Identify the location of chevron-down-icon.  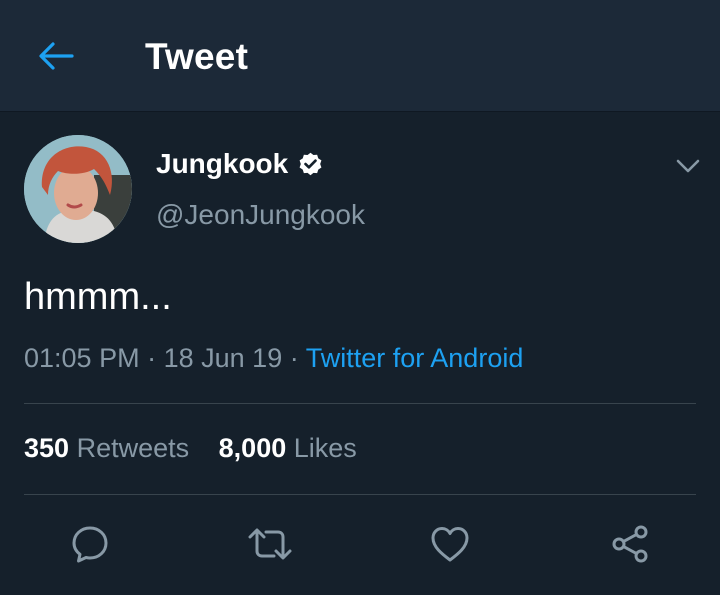
(688, 166).